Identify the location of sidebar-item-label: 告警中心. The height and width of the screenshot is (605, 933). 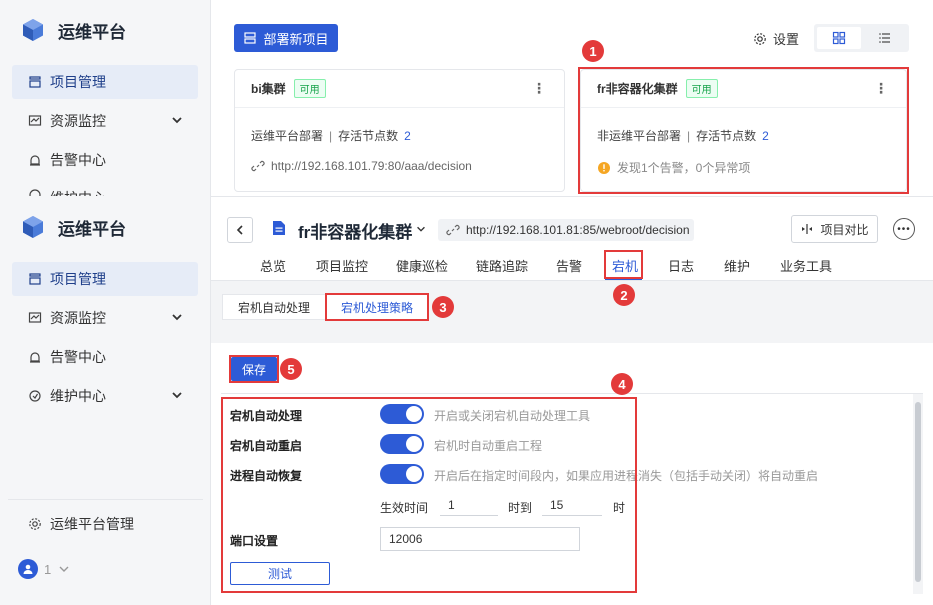
(78, 160).